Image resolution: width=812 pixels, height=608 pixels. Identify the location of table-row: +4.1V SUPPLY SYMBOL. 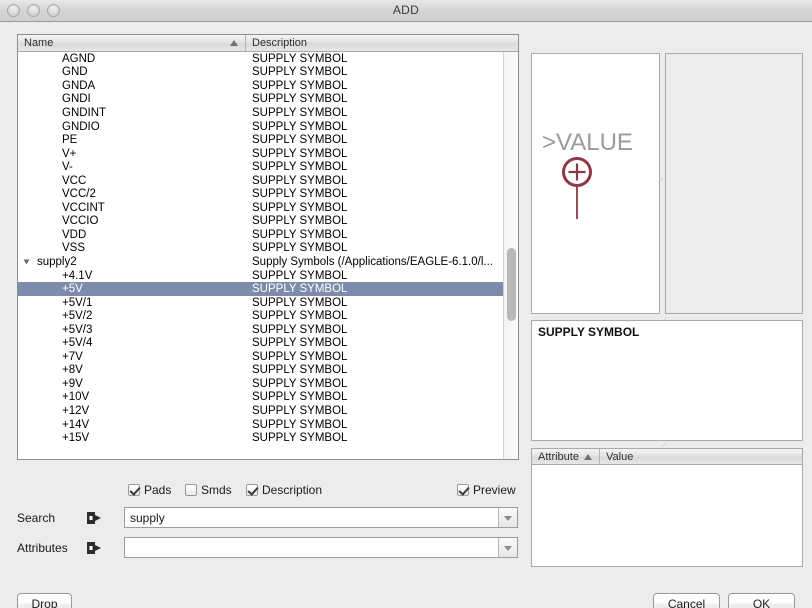
(268, 276).